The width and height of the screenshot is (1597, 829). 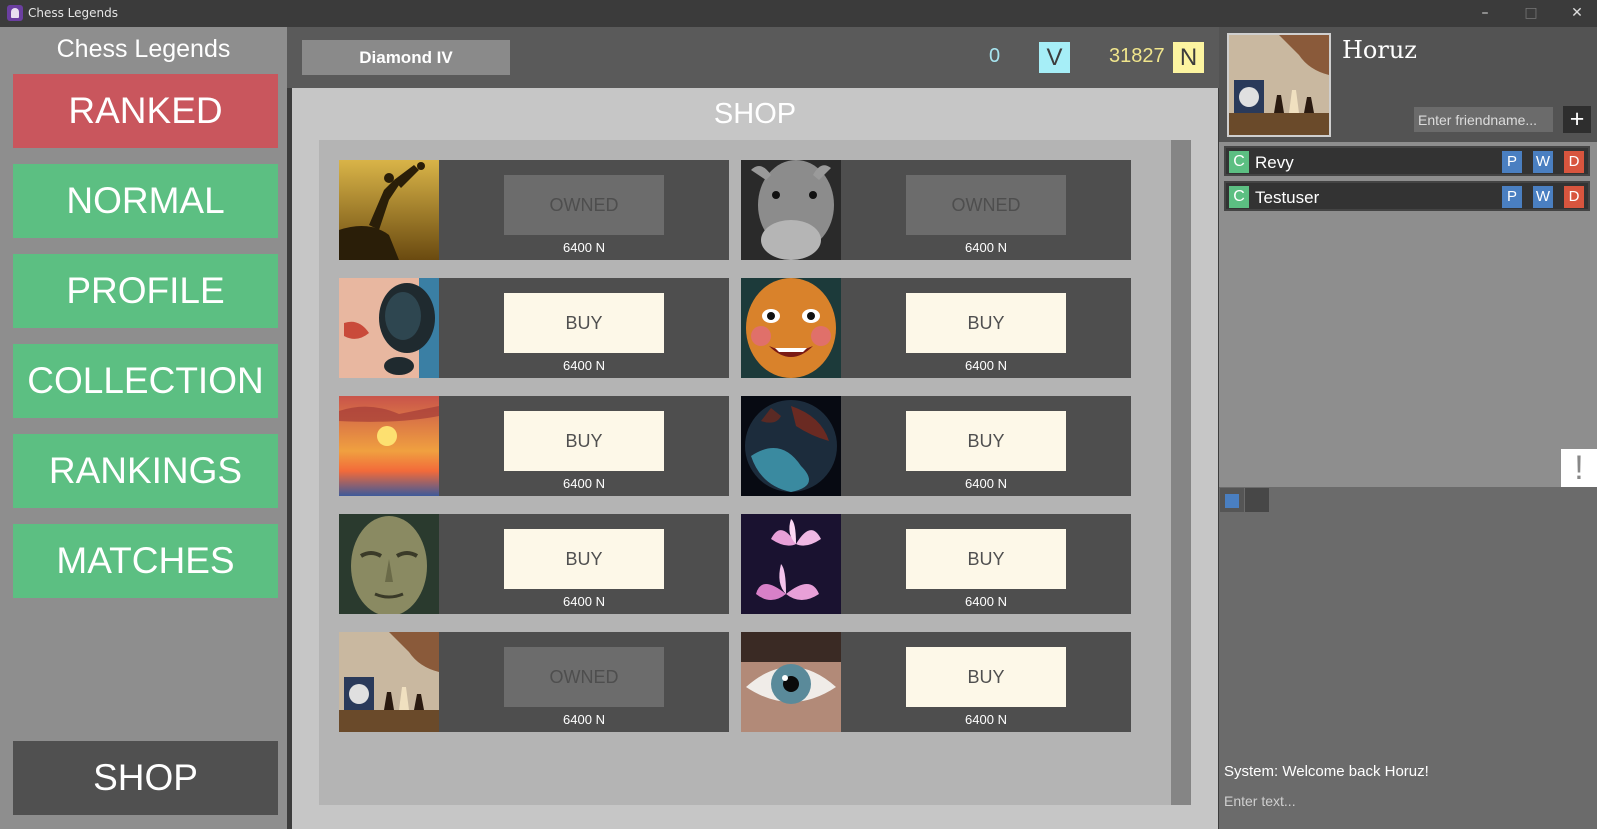 What do you see at coordinates (1407, 196) in the screenshot?
I see `friend-row-testuser: C Testuser P W D` at bounding box center [1407, 196].